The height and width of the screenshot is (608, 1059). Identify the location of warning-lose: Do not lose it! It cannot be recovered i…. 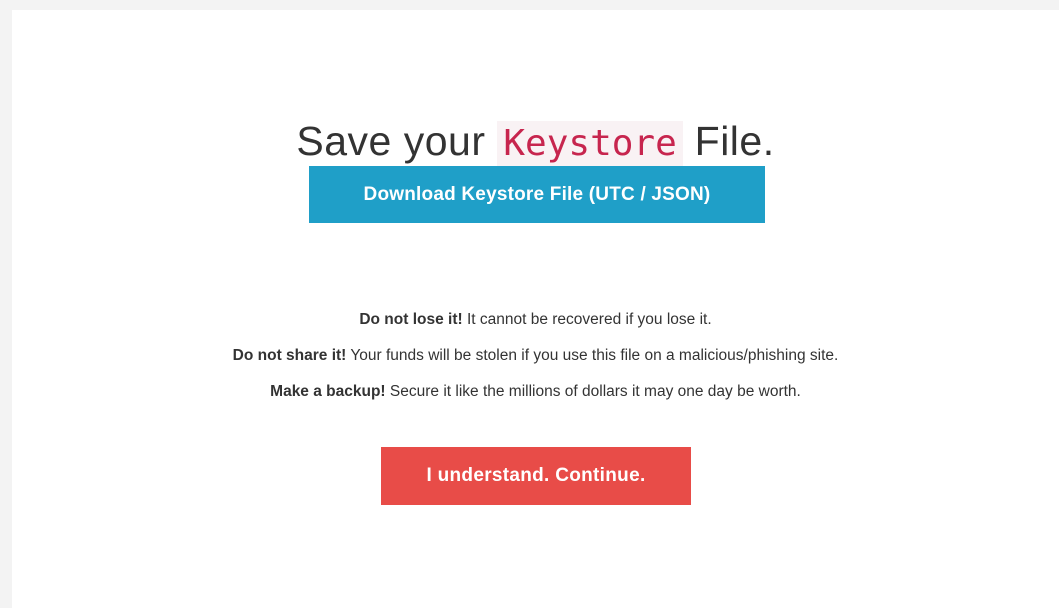
(535, 320).